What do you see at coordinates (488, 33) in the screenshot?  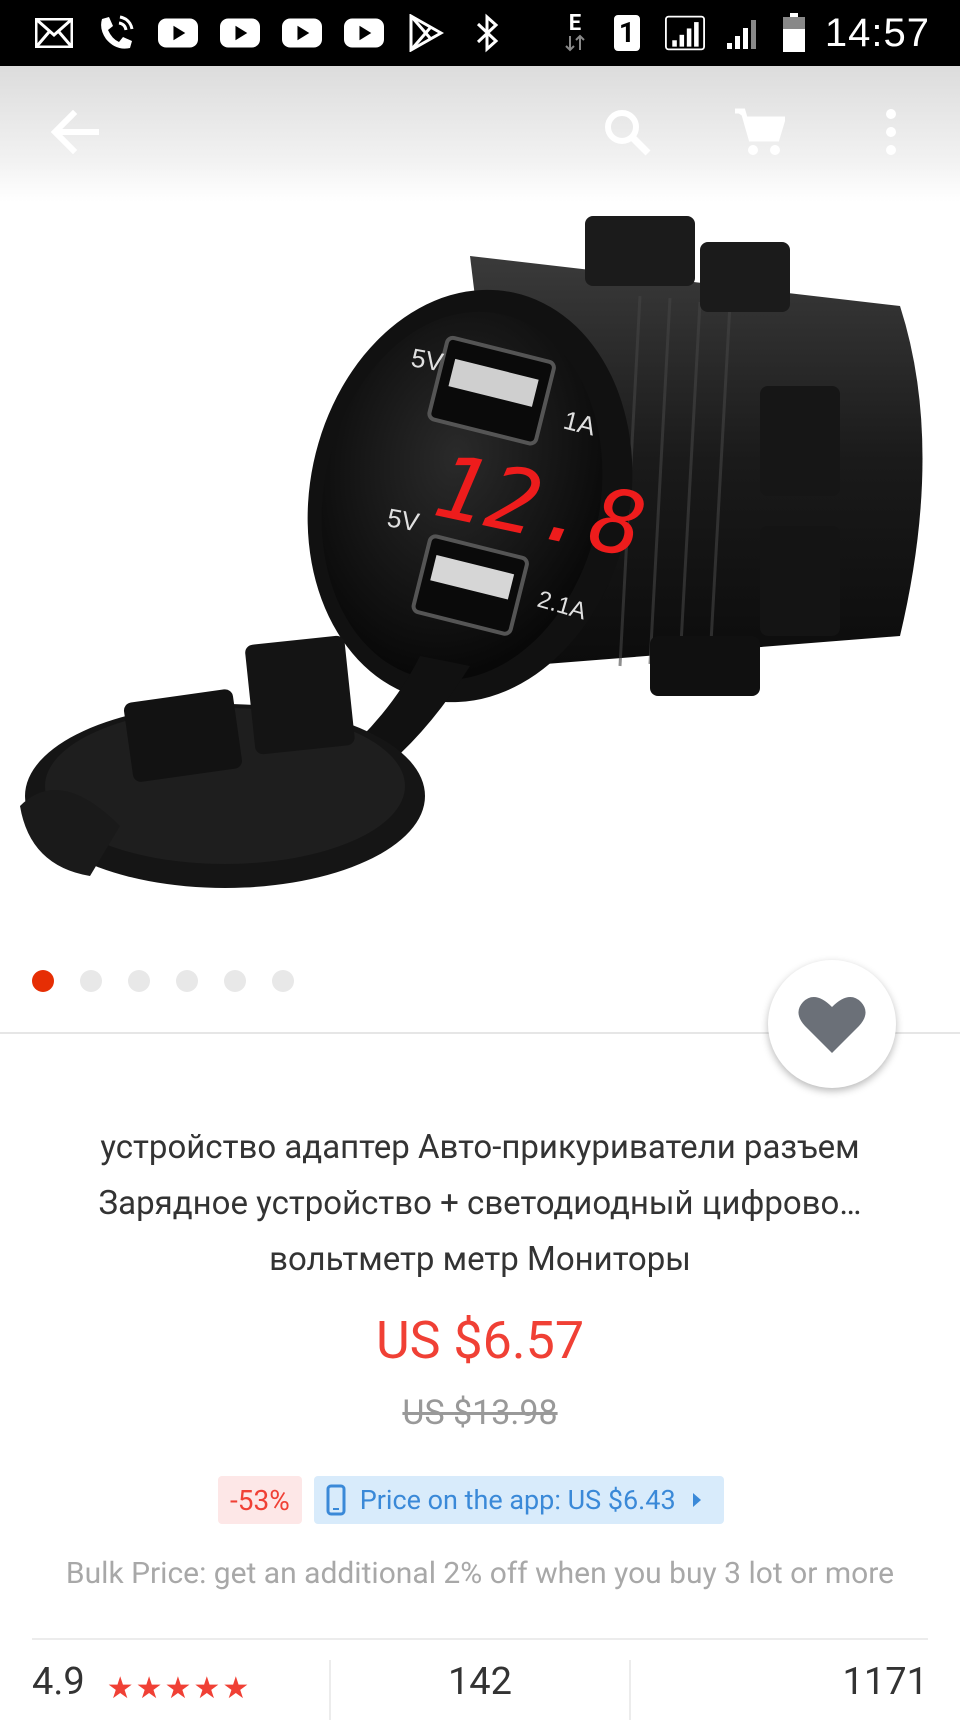 I see `bluetooth-icon` at bounding box center [488, 33].